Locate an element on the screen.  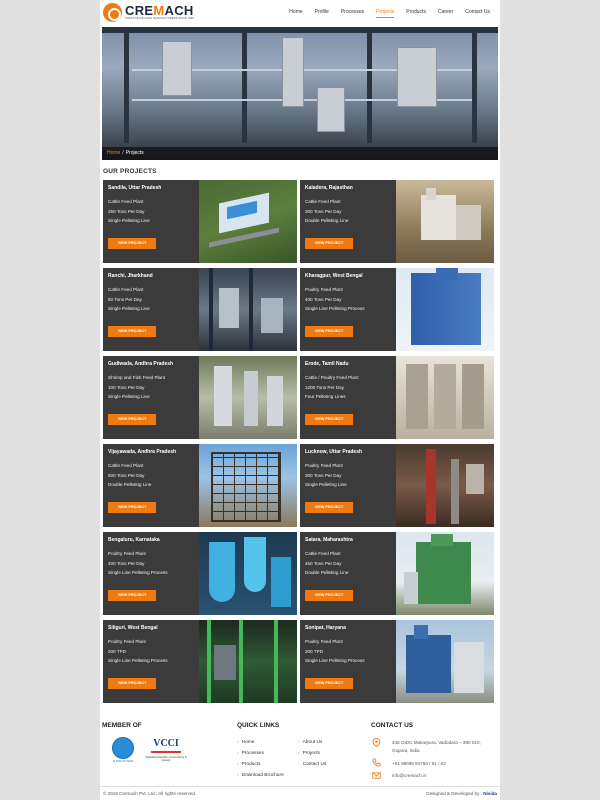
footer-link-about-us: About Us is located at coordinates (310, 742).